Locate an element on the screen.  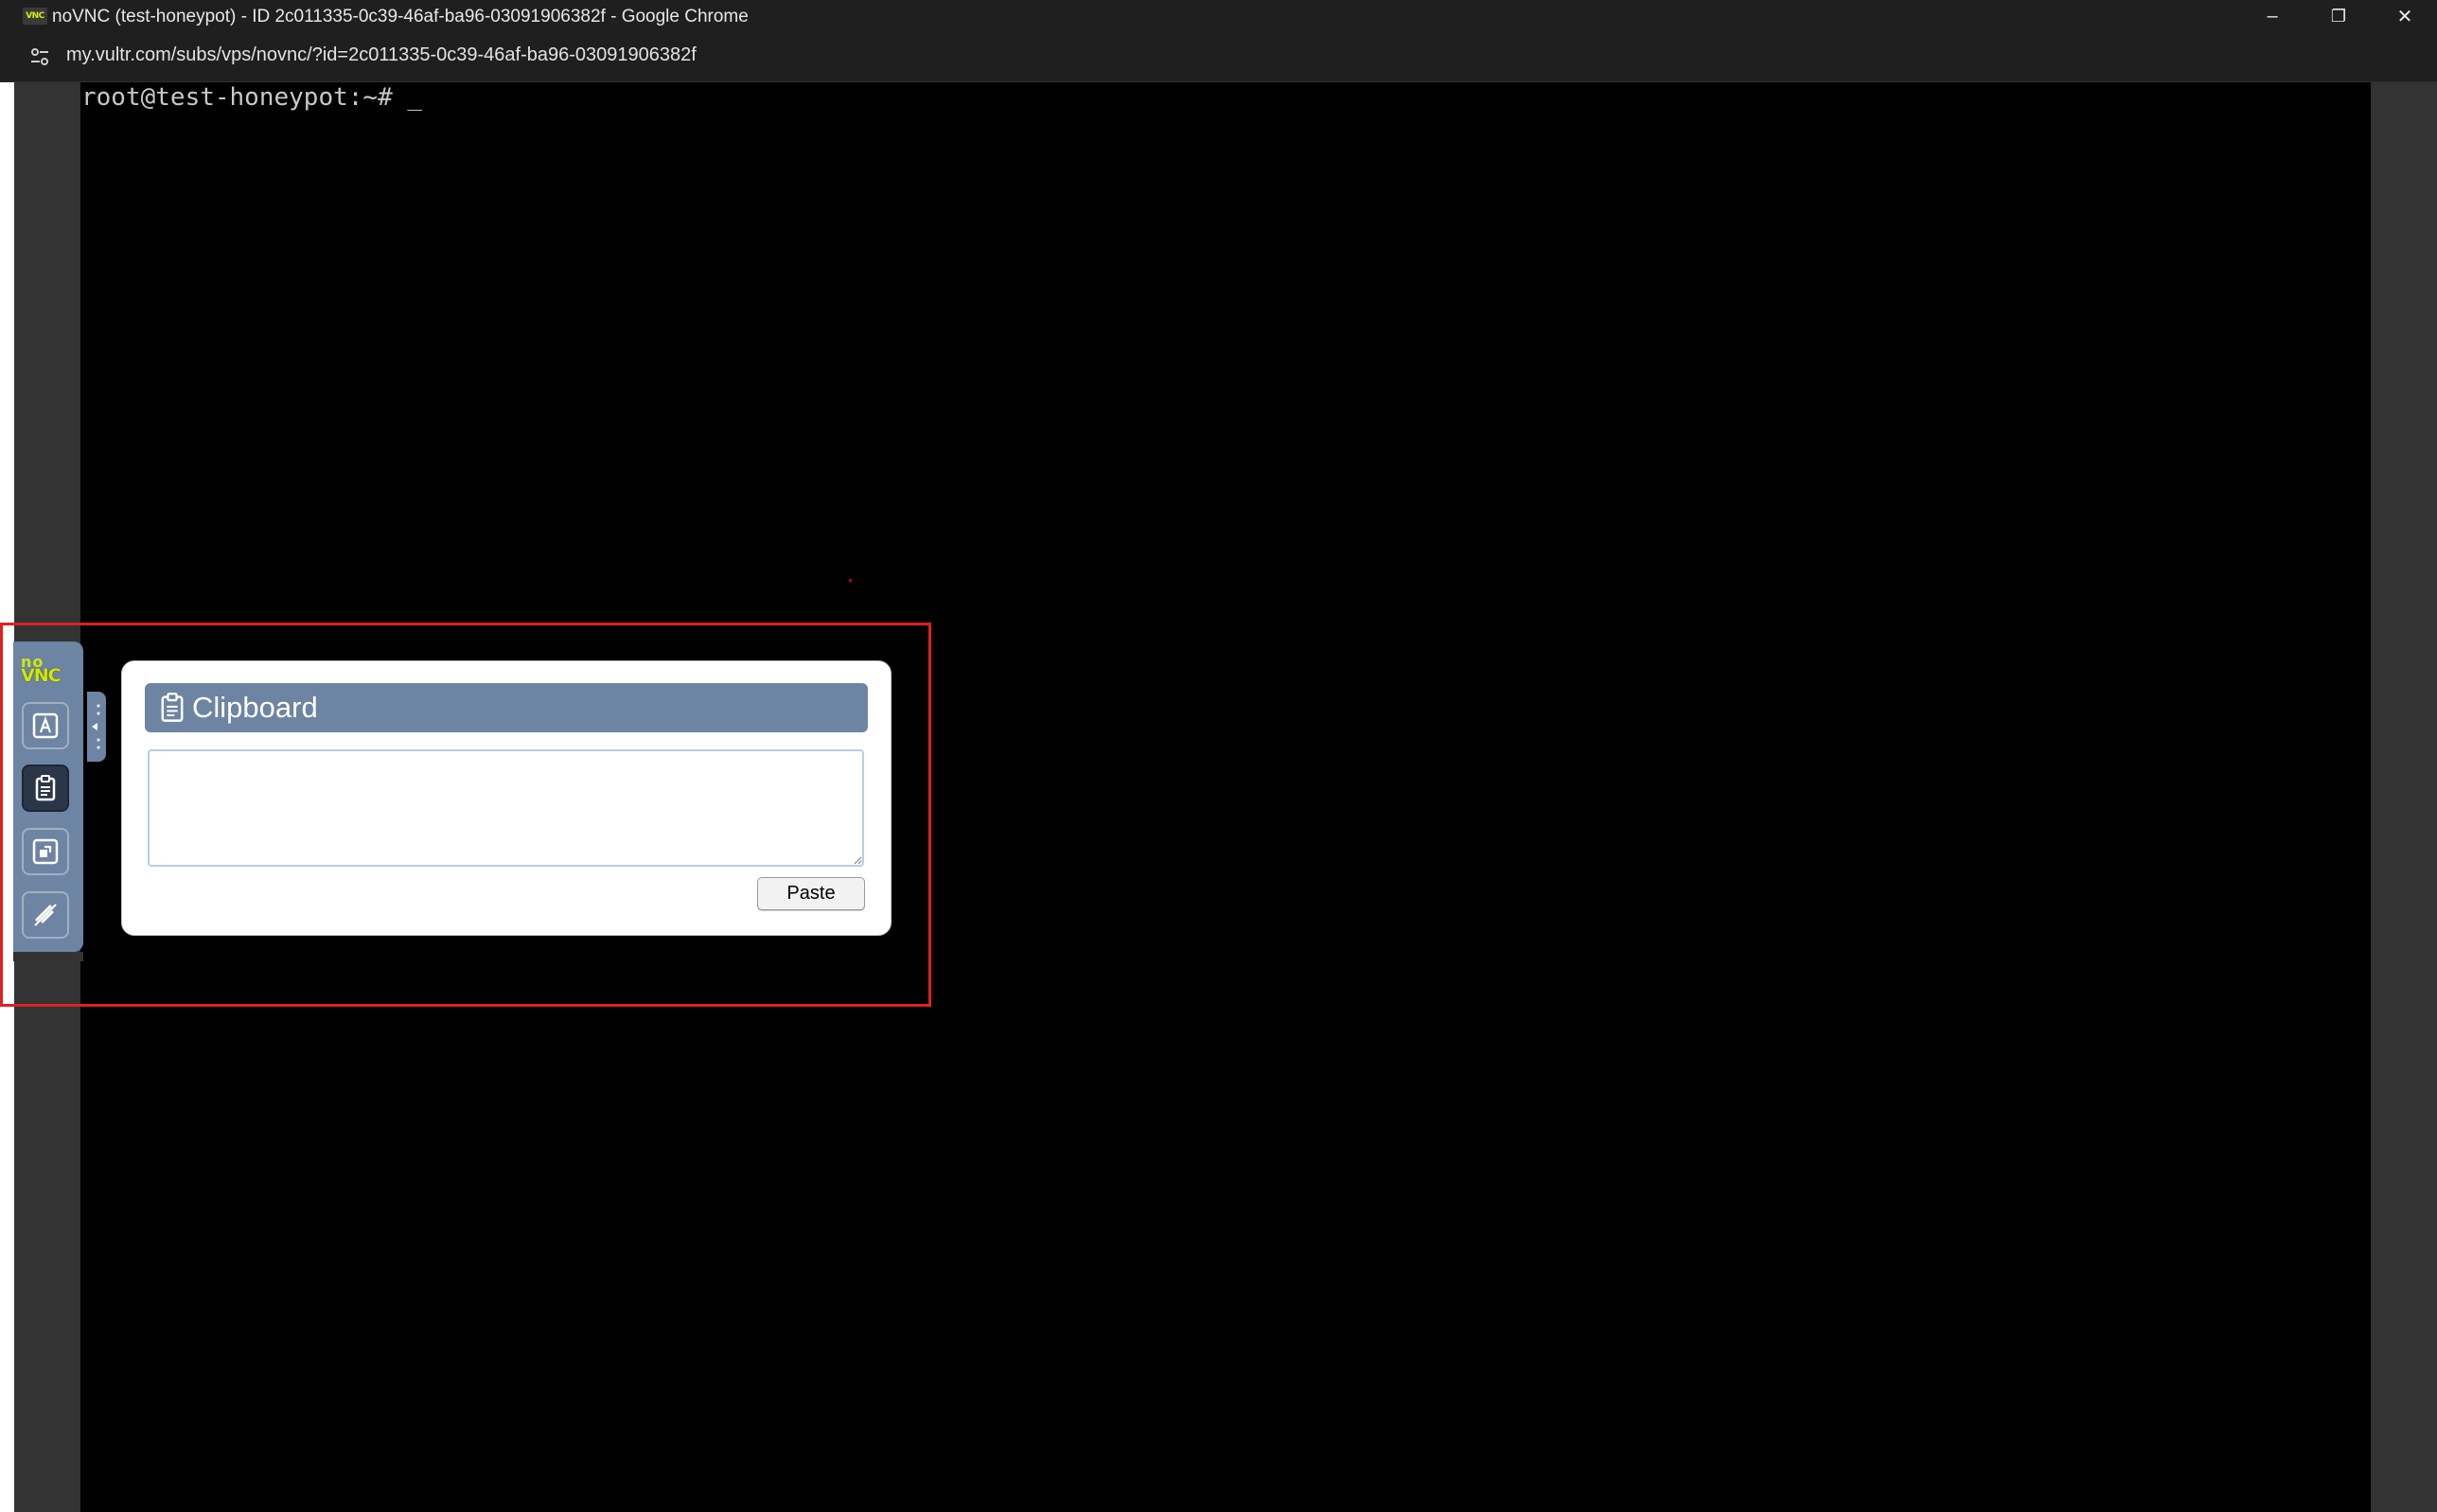
disconnect-icon is located at coordinates (46, 915).